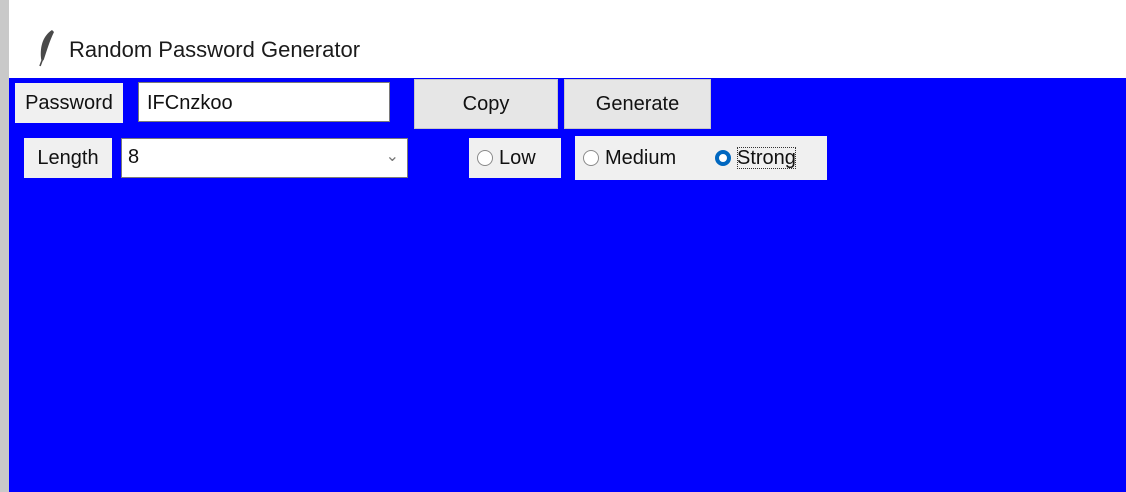  I want to click on window-title: Random Password Generator, so click(215, 49).